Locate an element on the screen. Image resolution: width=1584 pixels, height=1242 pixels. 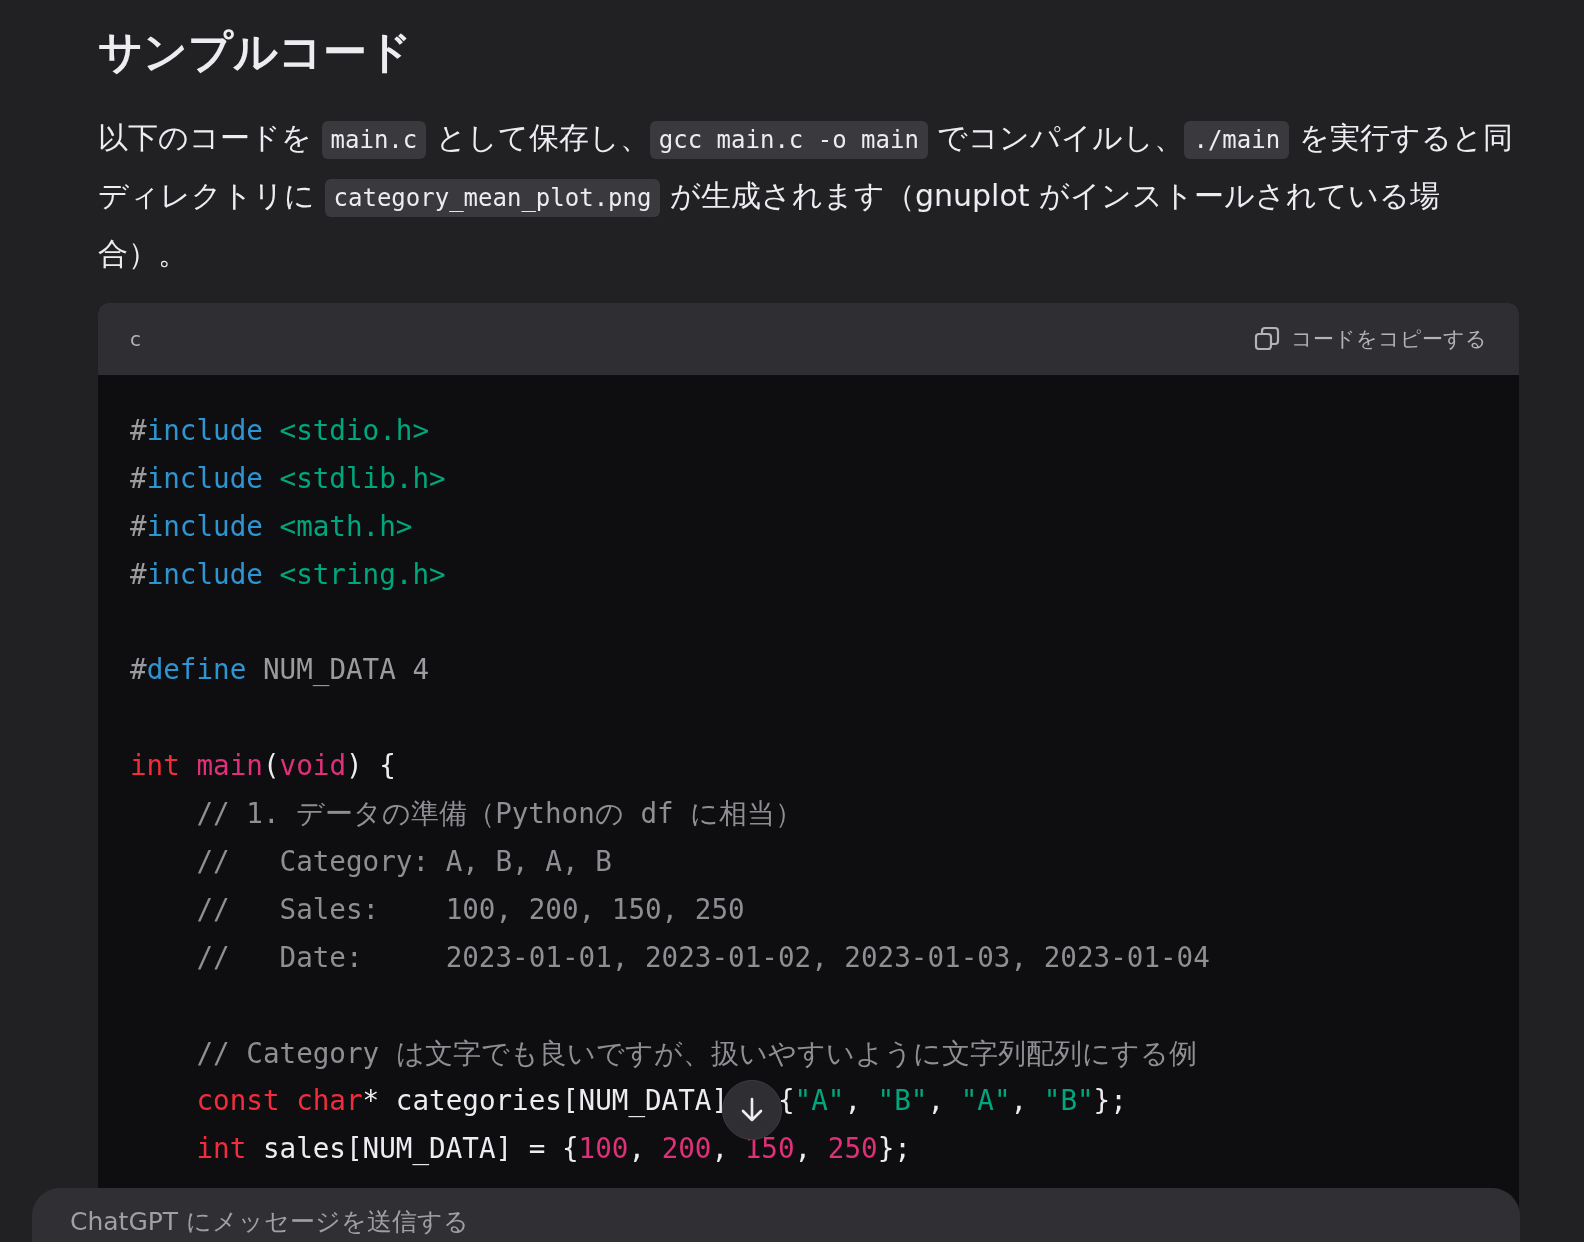
code-line: #include <math.h> is located at coordinates (271, 526).